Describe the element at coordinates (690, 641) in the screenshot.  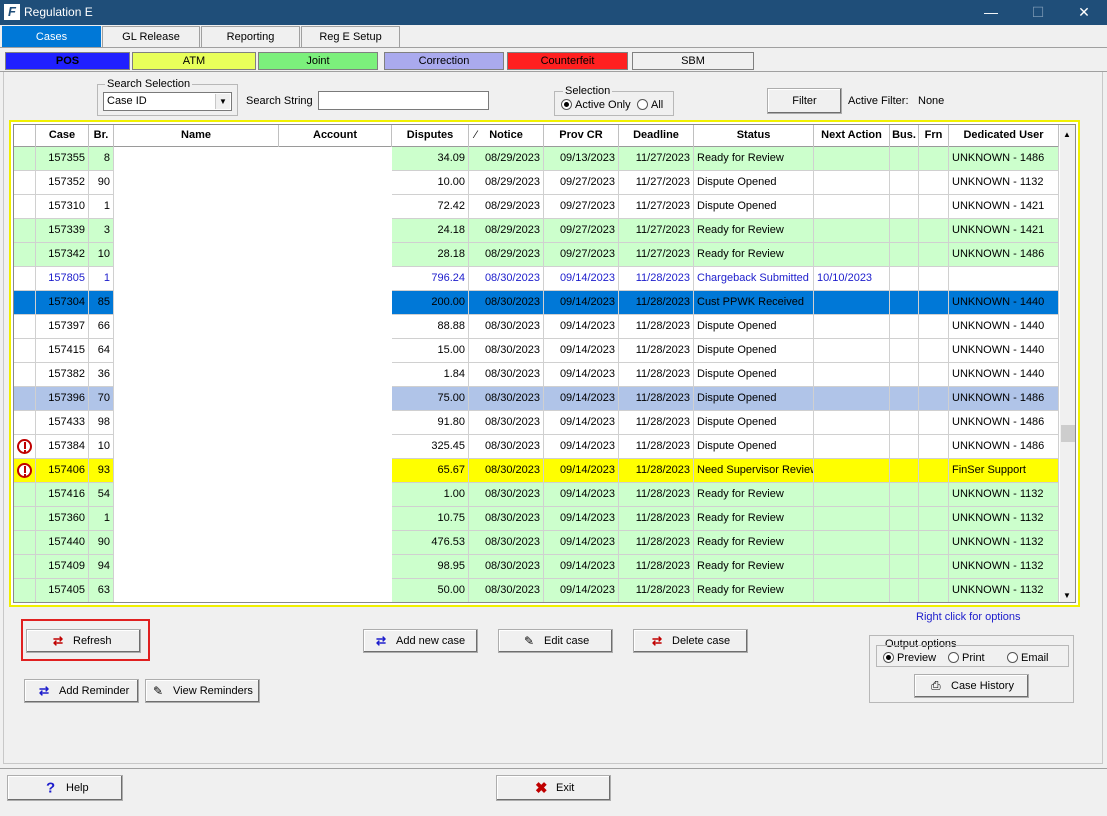
I see `delete-case-button: ⇄ Delete case` at that location.